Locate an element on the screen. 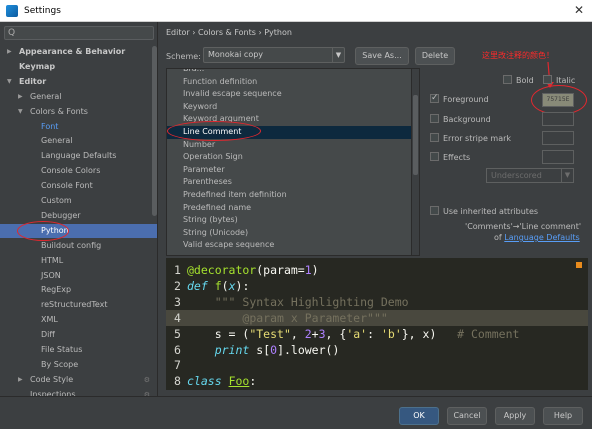  tree-scrollbar is located at coordinates (154, 131).